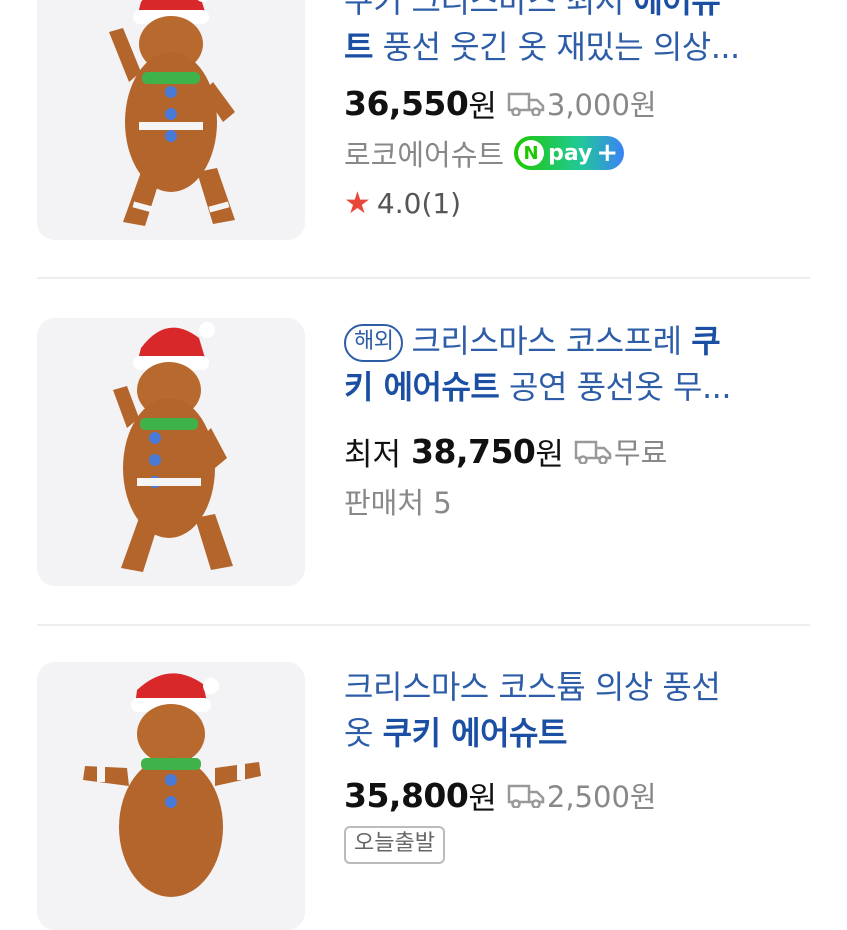 The image size is (847, 930). Describe the element at coordinates (398, 501) in the screenshot. I see `seller-count: 판매처 5` at that location.